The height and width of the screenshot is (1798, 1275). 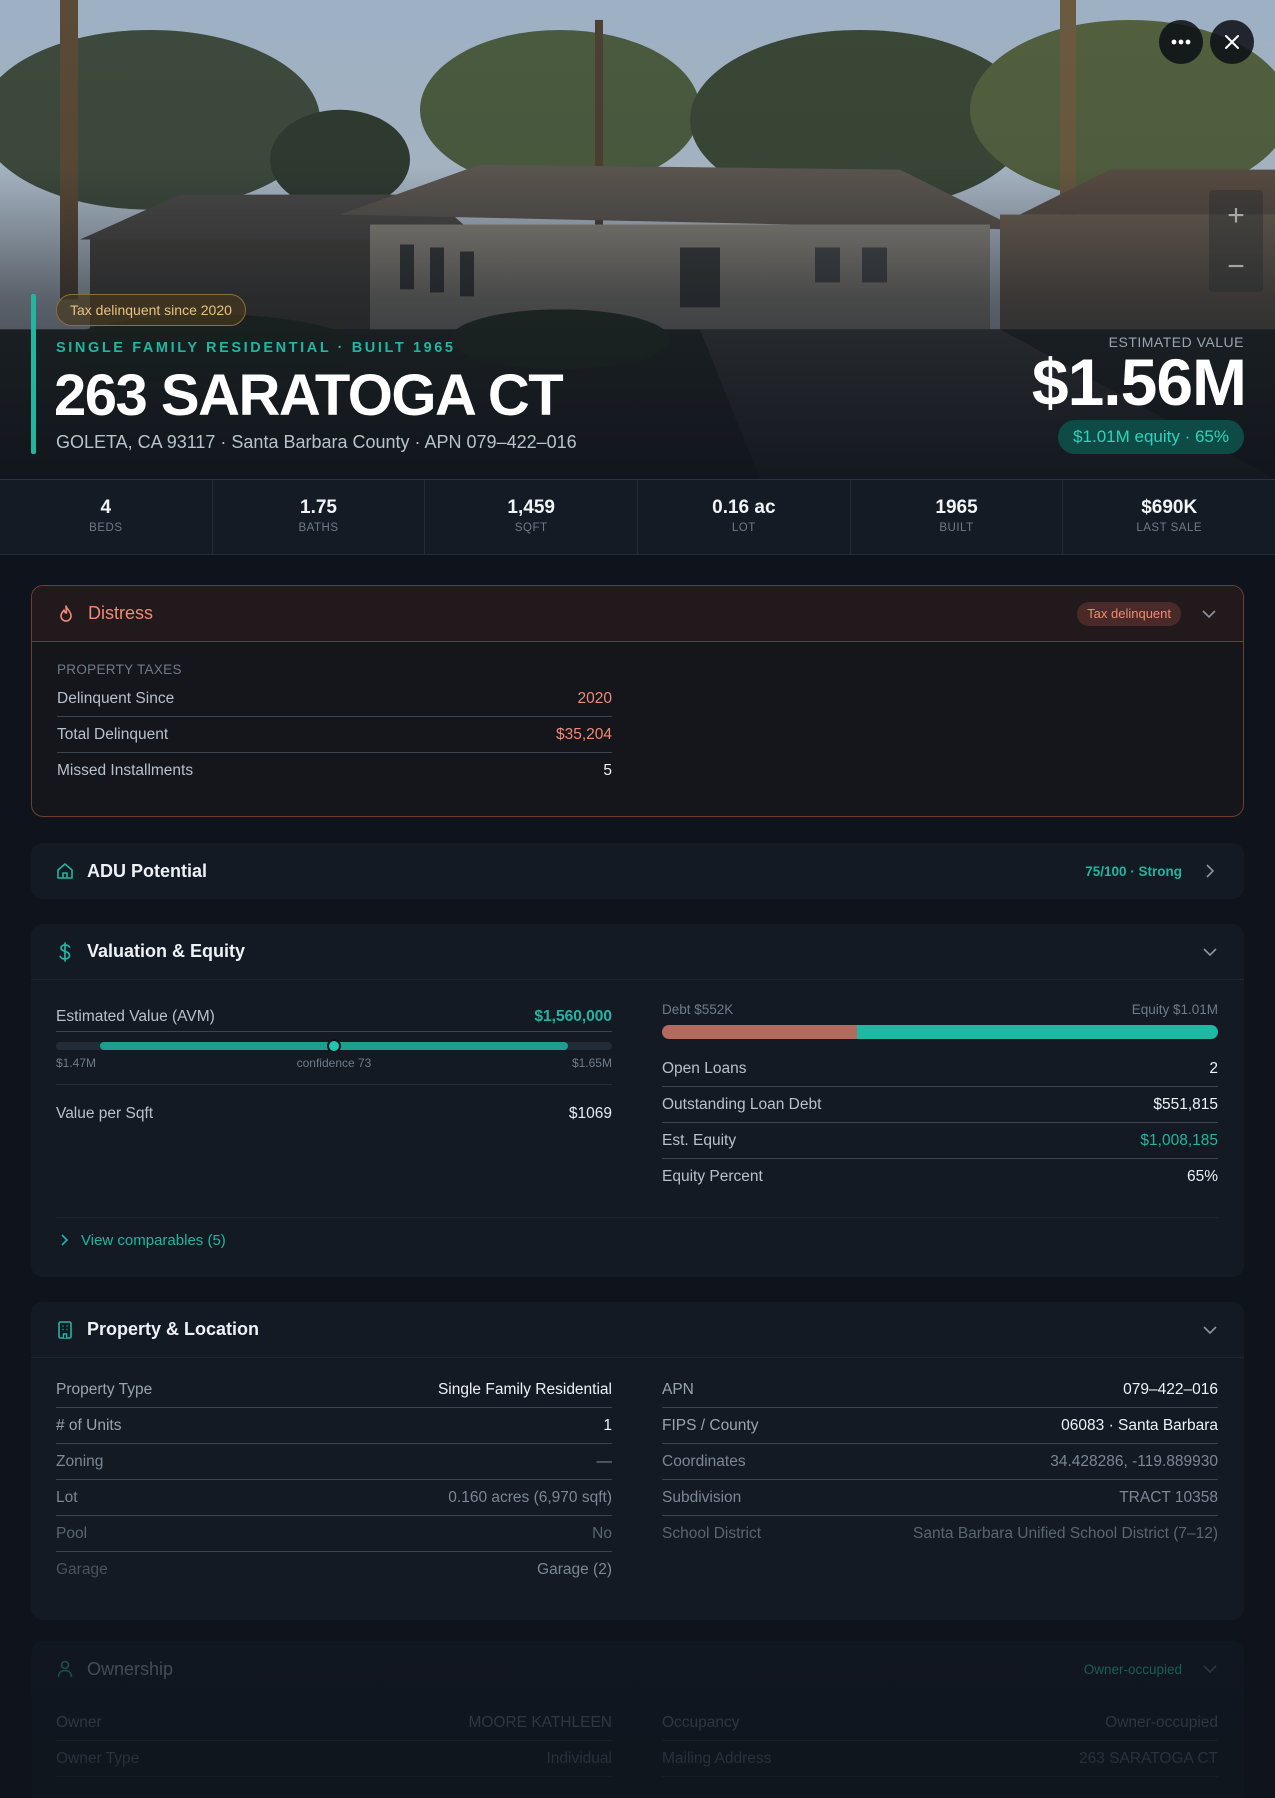 I want to click on detail-row: Owner MOORE KATHLEEN, so click(x=334, y=1723).